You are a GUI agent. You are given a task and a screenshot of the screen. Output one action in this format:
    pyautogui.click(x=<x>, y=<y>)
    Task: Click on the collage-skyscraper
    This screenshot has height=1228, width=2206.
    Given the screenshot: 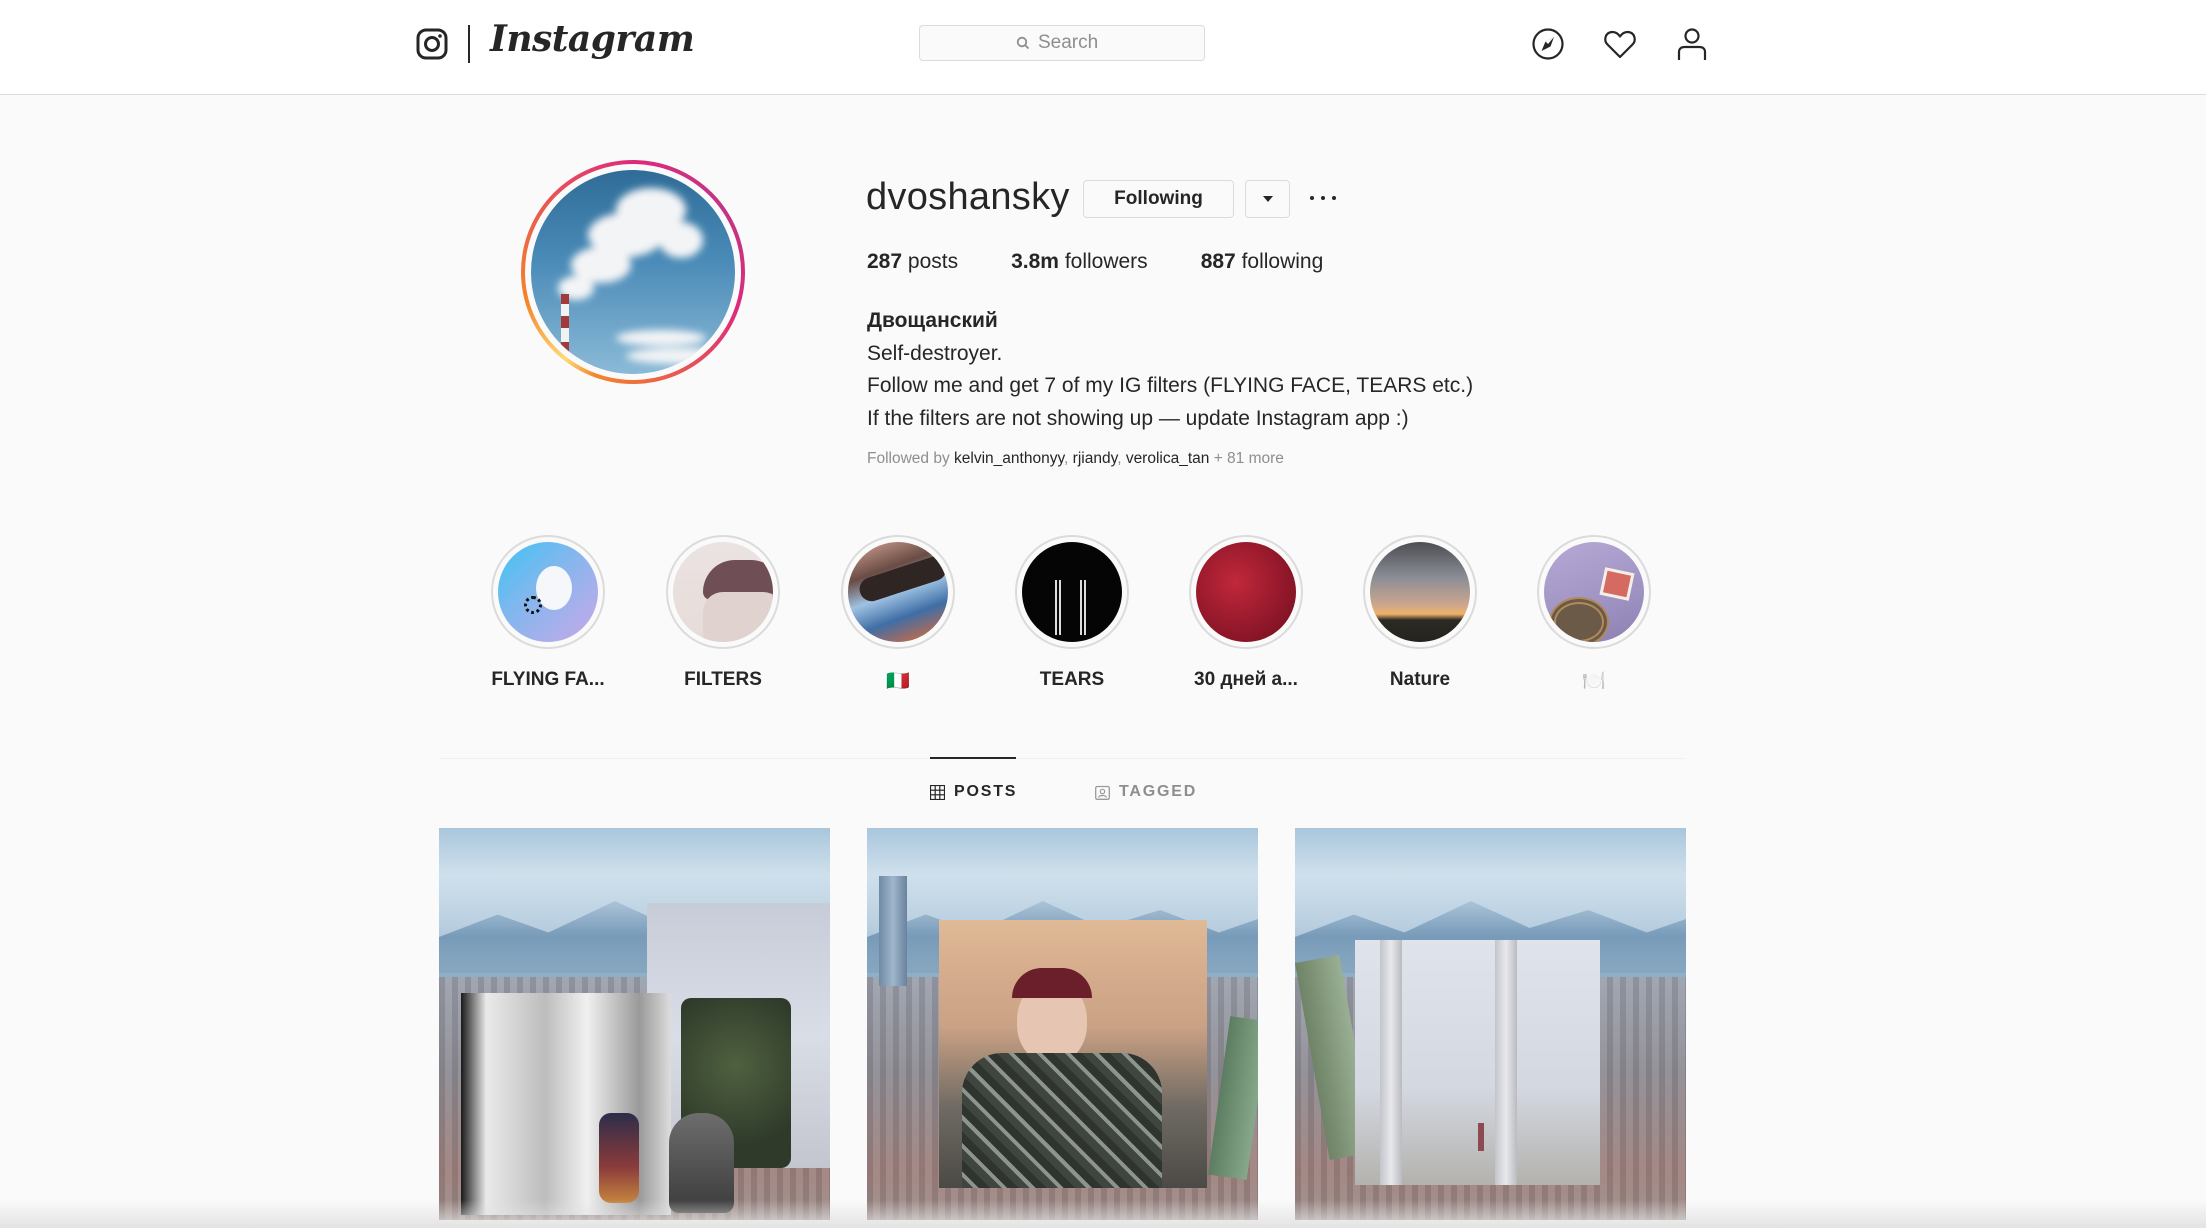 What is the action you would take?
    pyautogui.click(x=893, y=931)
    